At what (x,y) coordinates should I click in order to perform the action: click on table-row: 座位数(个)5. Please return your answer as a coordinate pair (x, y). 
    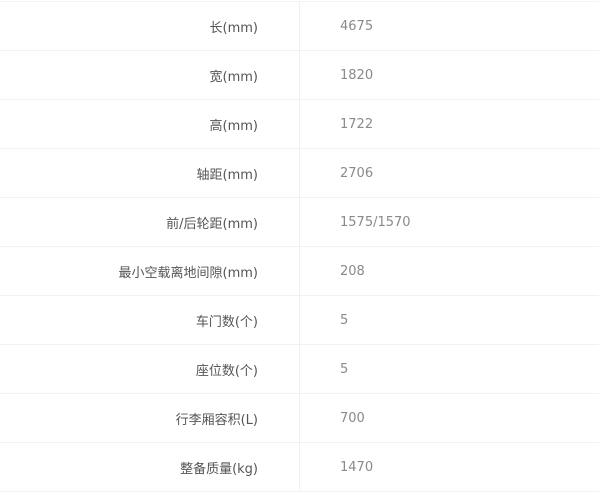
    Looking at the image, I should click on (299, 369).